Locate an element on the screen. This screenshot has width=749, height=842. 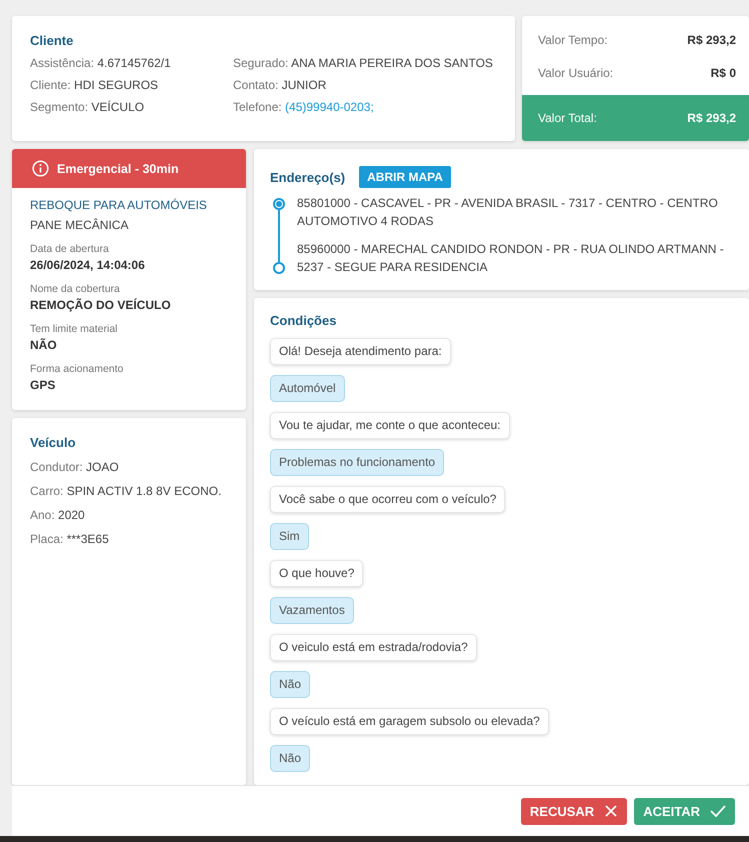
value-label: Valor Tempo: is located at coordinates (573, 39).